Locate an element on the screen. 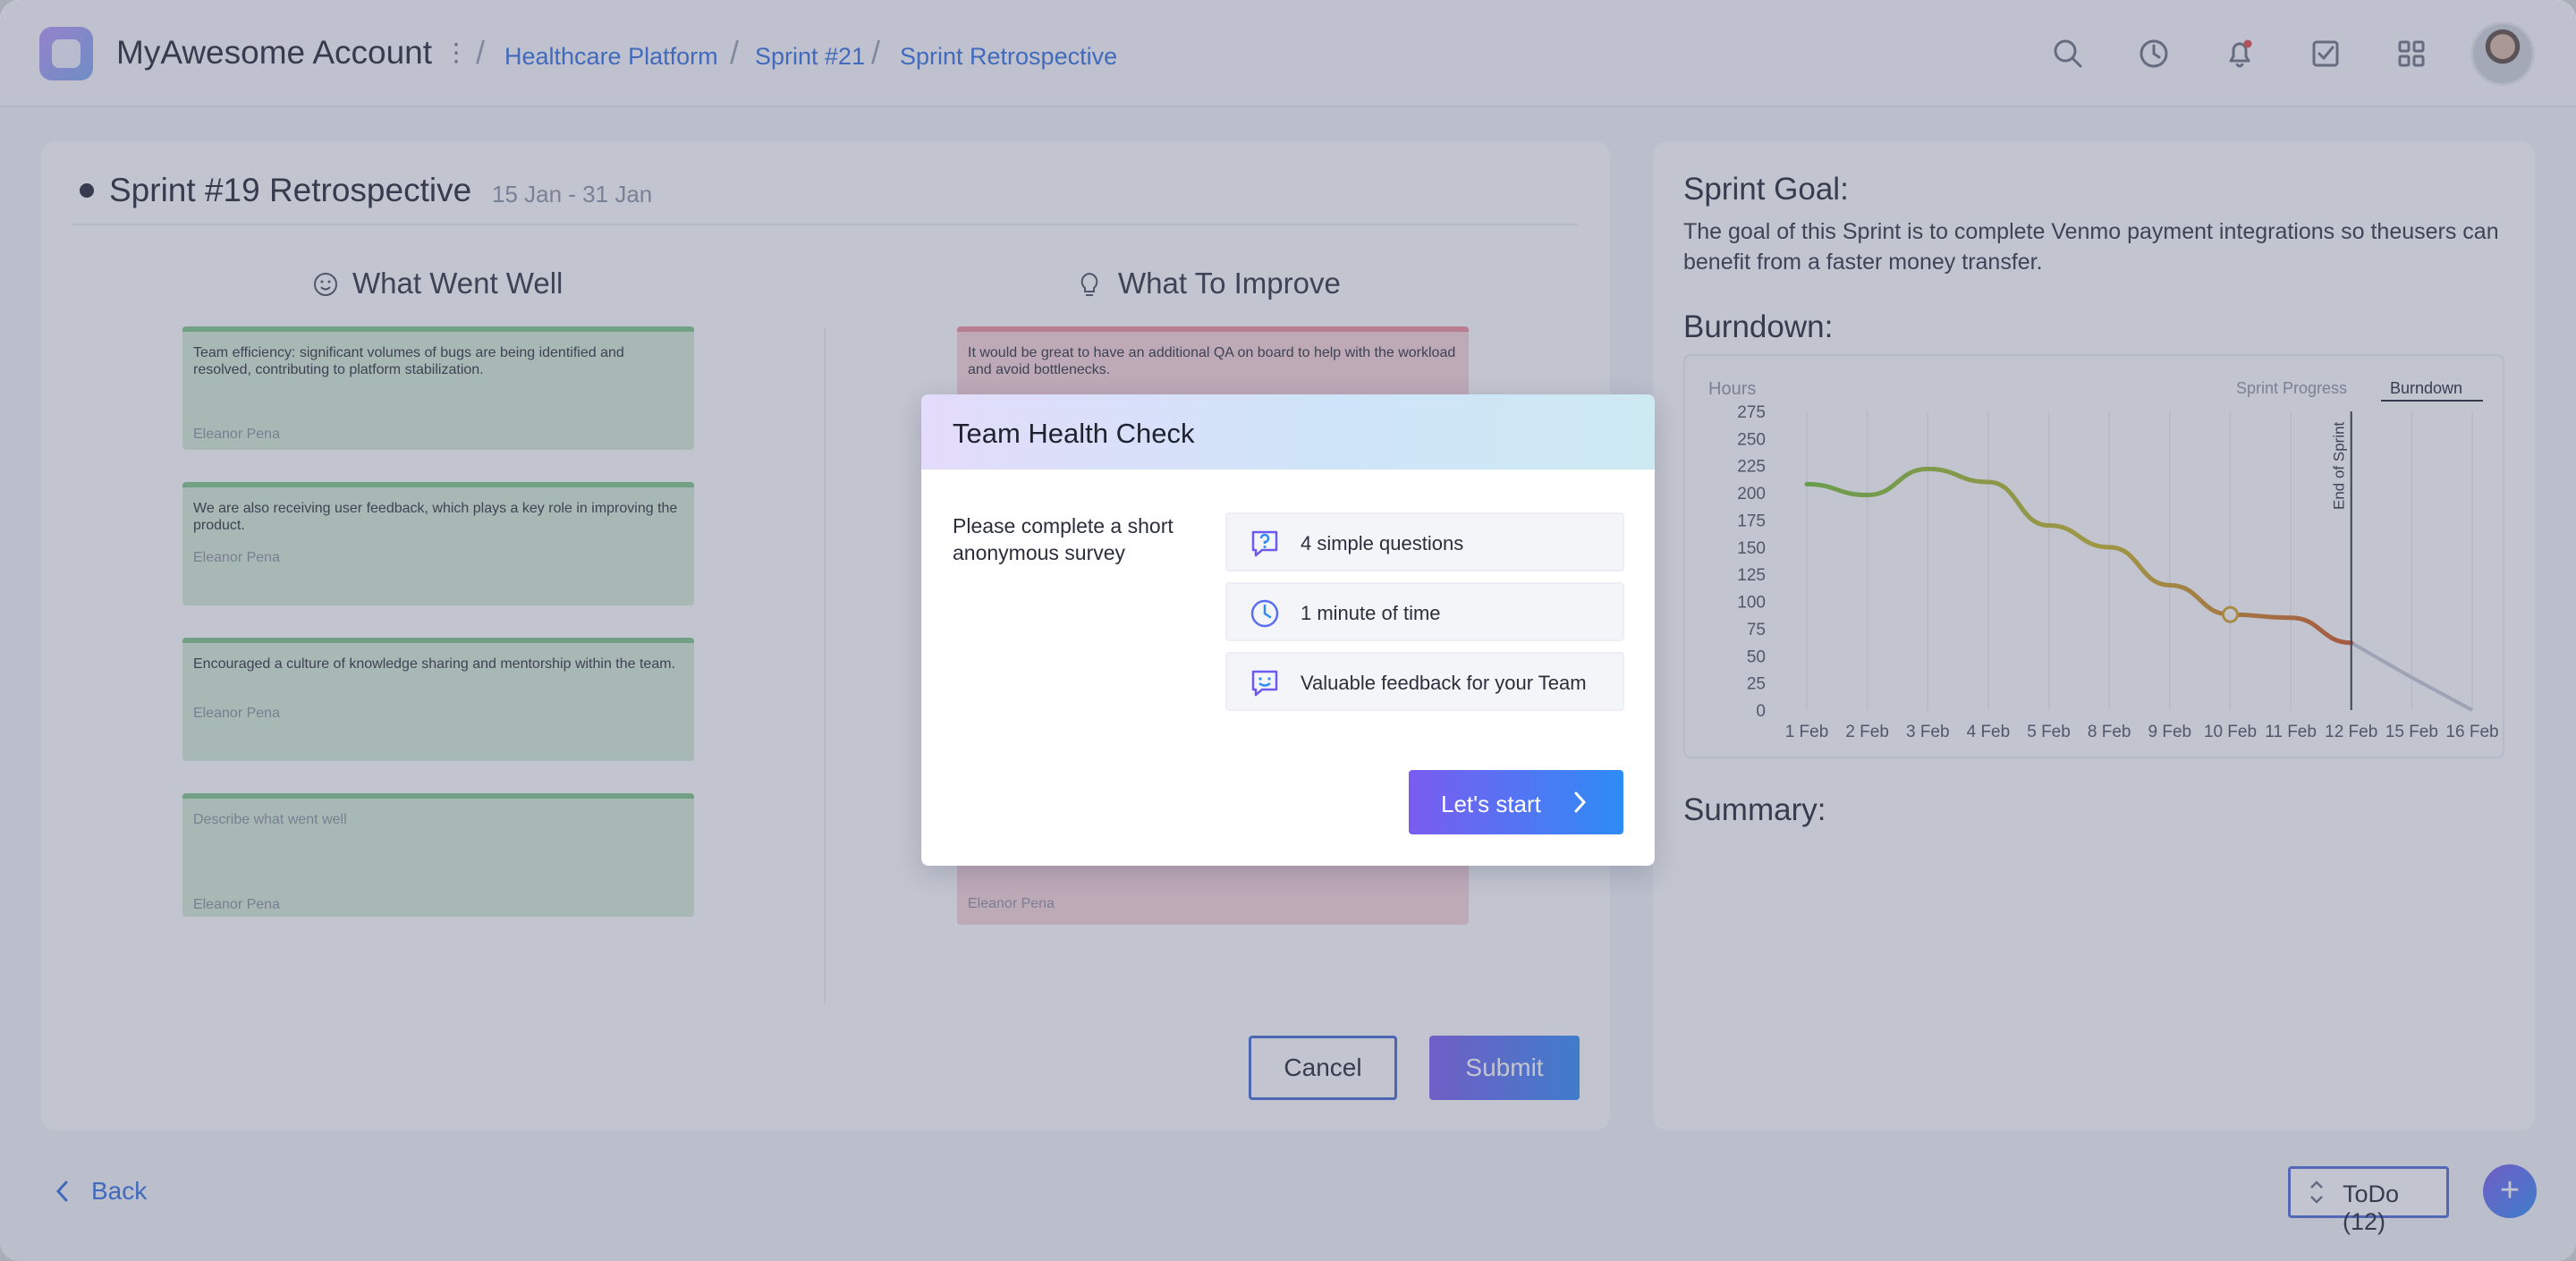 The height and width of the screenshot is (1261, 2576). question-chat-icon is located at coordinates (1264, 543).